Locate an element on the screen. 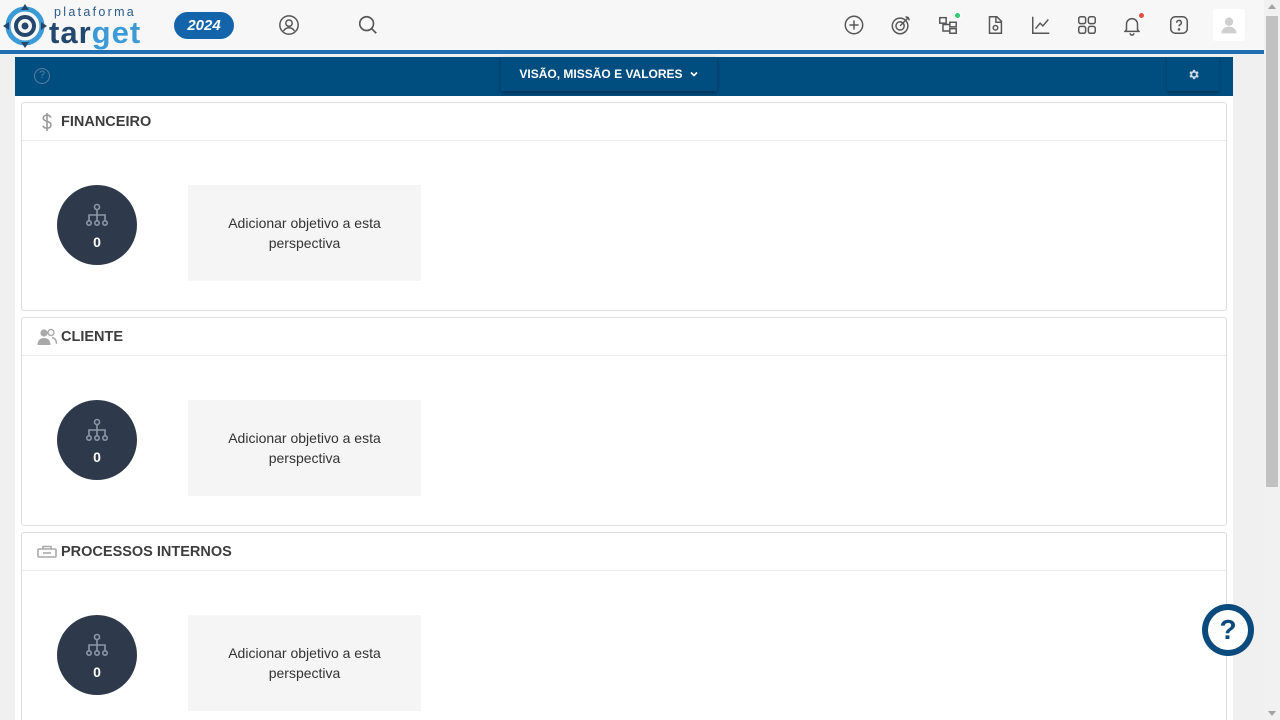 This screenshot has height=720, width=1280. users-icon is located at coordinates (47, 337).